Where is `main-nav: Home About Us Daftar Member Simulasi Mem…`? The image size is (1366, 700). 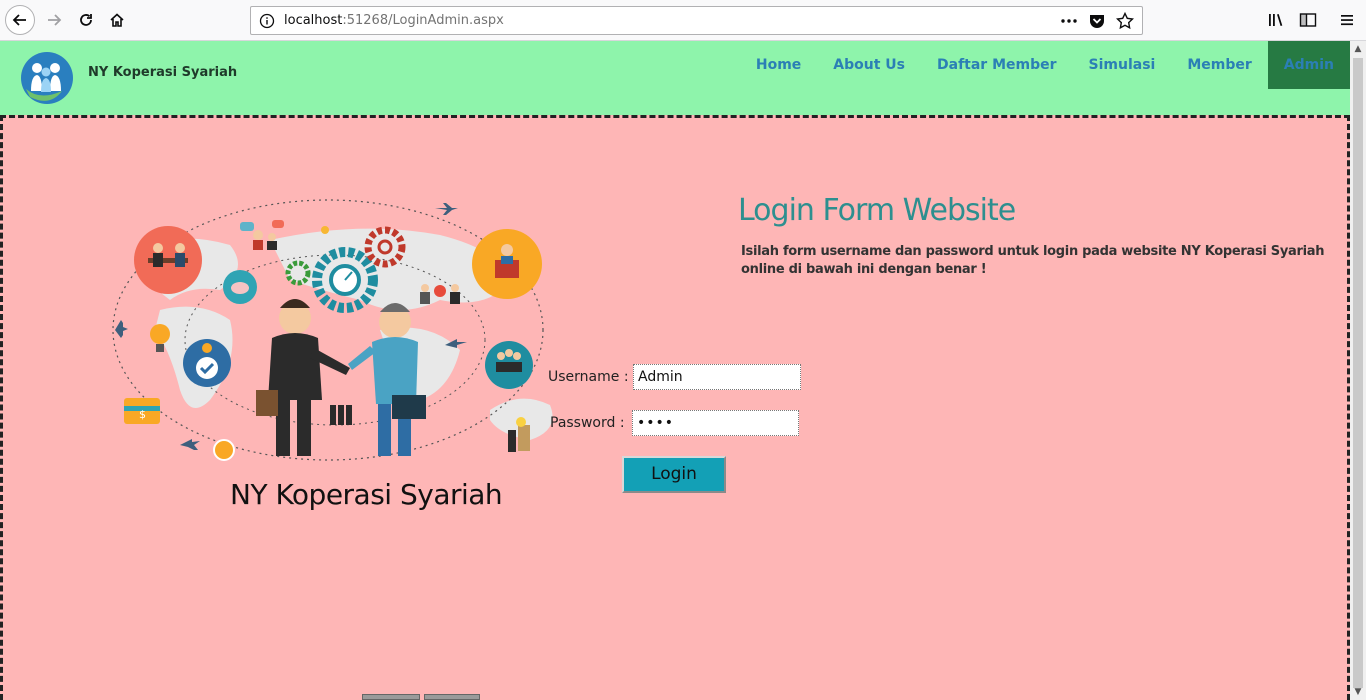
main-nav: Home About Us Daftar Member Simulasi Mem… is located at coordinates (1045, 65).